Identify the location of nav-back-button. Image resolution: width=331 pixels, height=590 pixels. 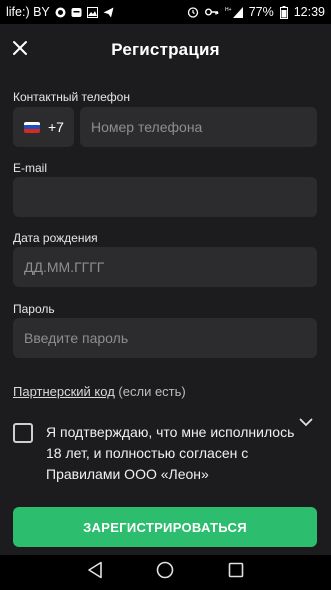
(95, 573).